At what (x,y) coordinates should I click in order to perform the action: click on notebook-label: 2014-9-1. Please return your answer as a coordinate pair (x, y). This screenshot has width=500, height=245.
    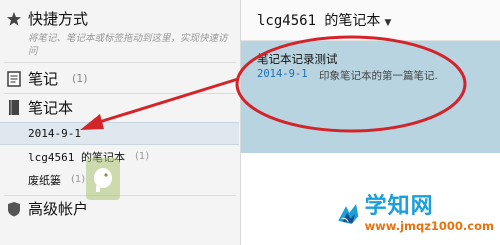
    Looking at the image, I should click on (54, 133).